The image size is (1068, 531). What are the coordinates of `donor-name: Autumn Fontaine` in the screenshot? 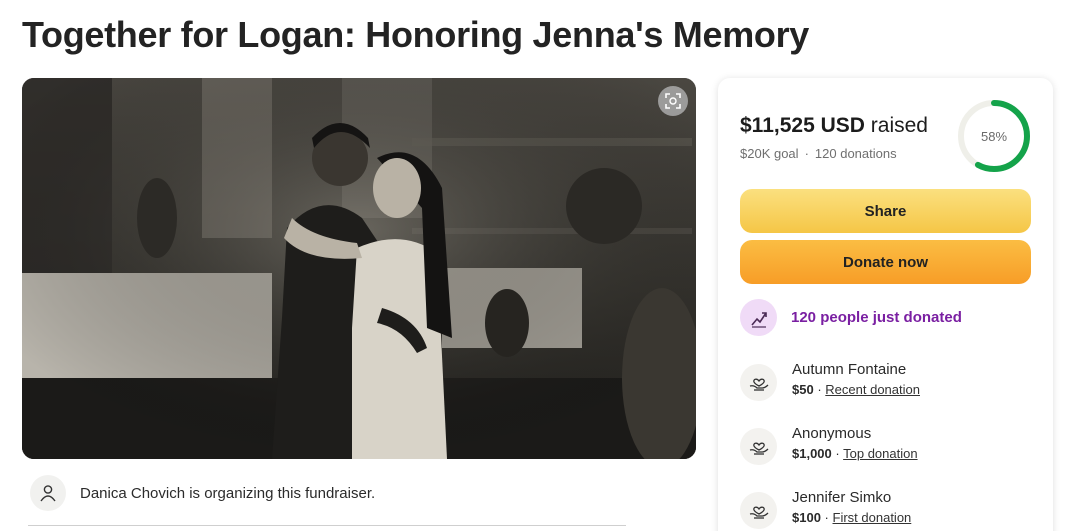 It's located at (849, 369).